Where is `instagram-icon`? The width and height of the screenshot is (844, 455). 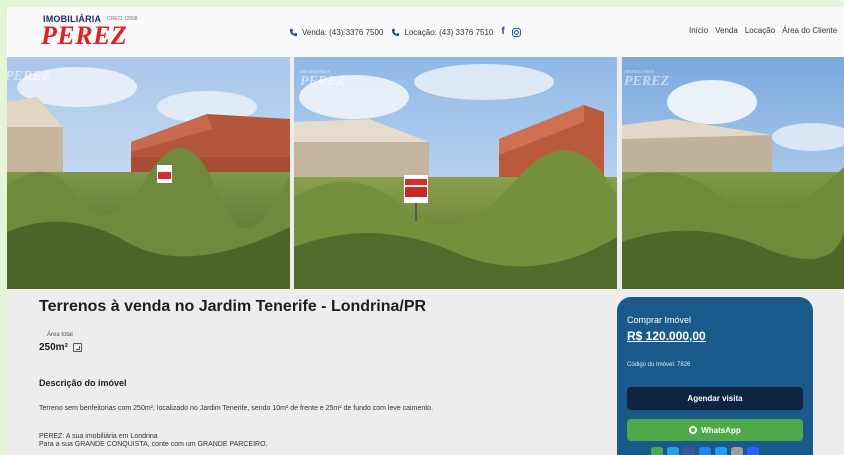 instagram-icon is located at coordinates (516, 32).